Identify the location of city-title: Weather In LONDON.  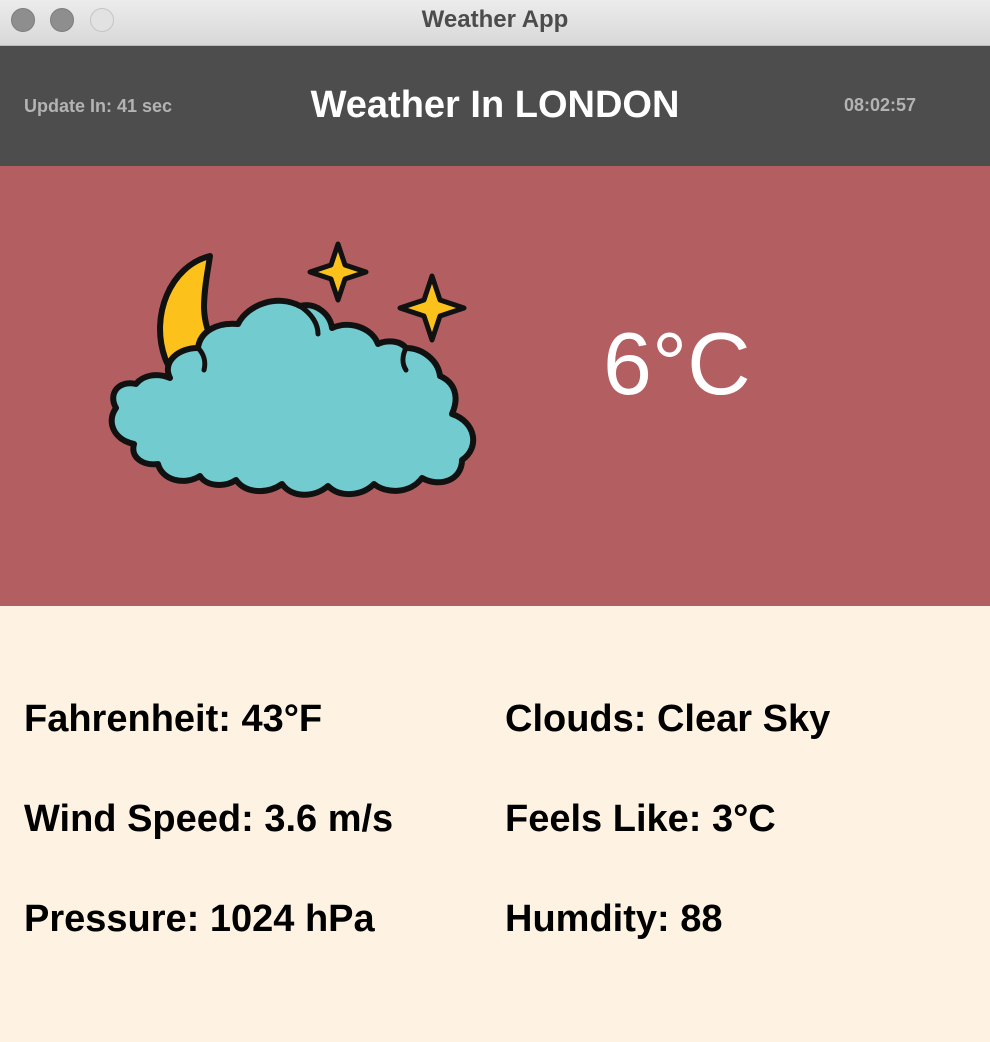
(495, 105).